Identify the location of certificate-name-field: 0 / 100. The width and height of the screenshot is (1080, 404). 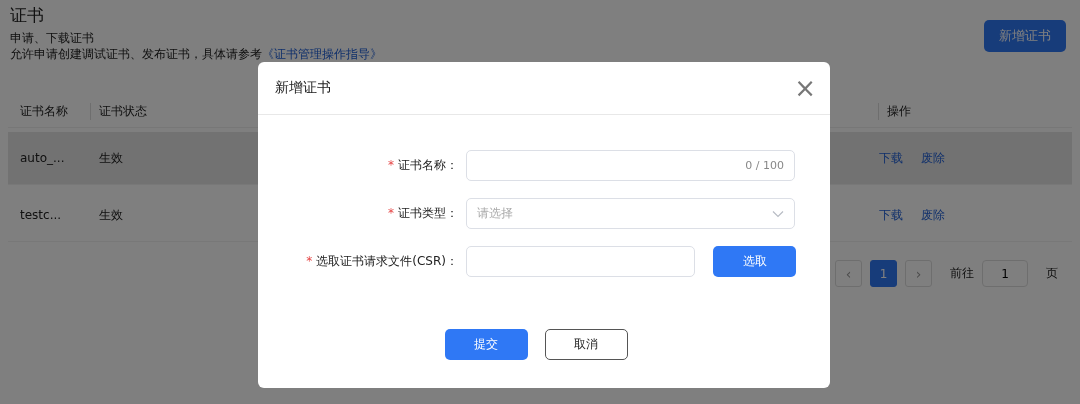
(630, 165).